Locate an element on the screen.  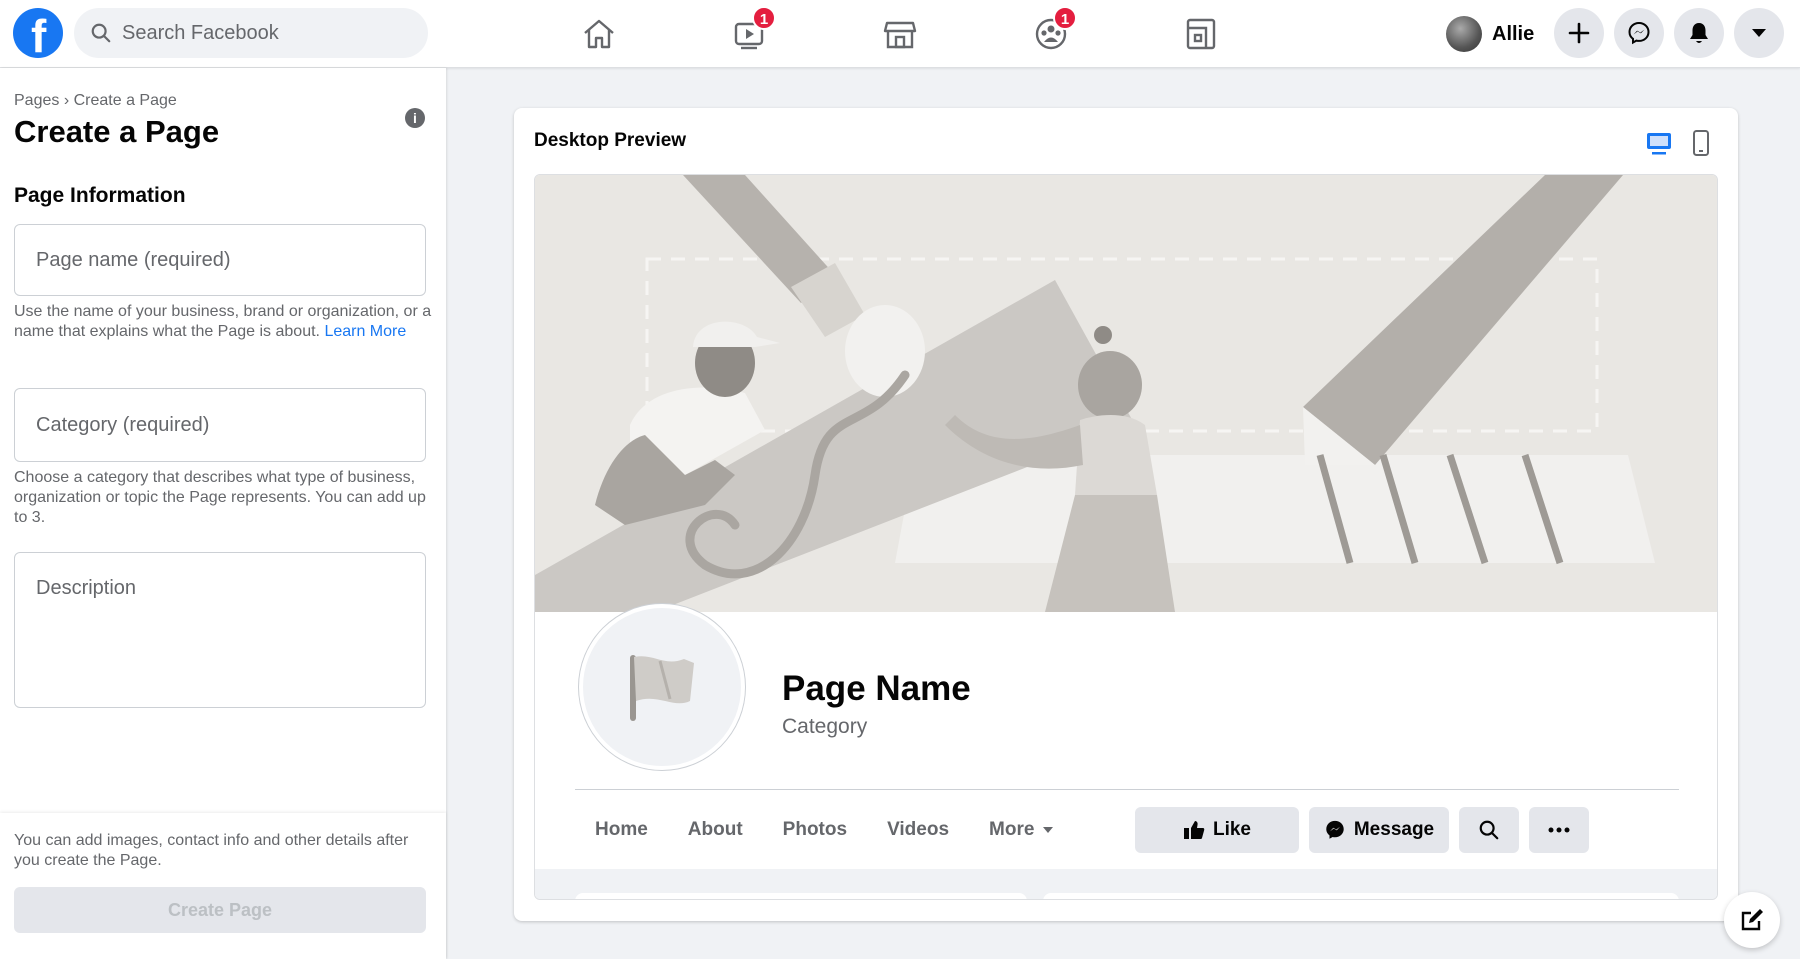
page-tabs: Home About Photos Videos More is located at coordinates (844, 830).